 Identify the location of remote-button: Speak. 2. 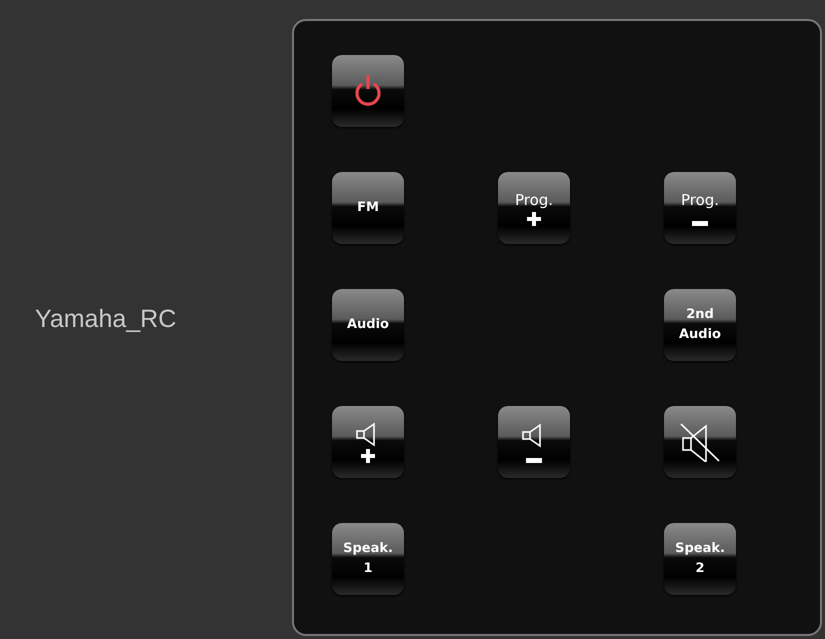
(700, 559).